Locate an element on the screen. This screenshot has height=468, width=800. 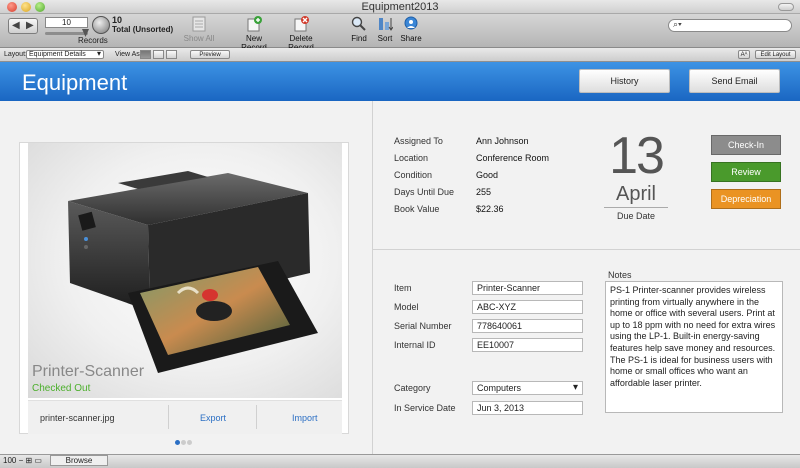
window-title: Equipment2013 is located at coordinates (400, 7).